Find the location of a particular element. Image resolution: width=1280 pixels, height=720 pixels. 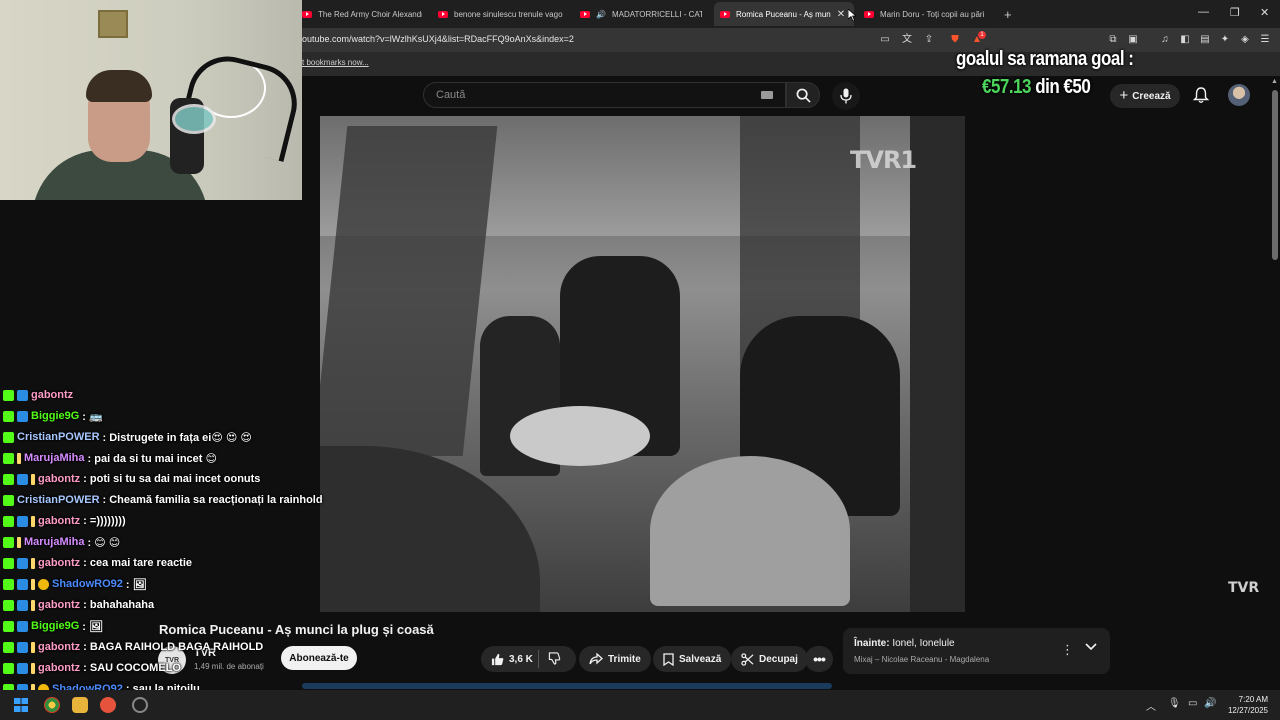

maximize-icon: ❐ is located at coordinates (1235, 12).